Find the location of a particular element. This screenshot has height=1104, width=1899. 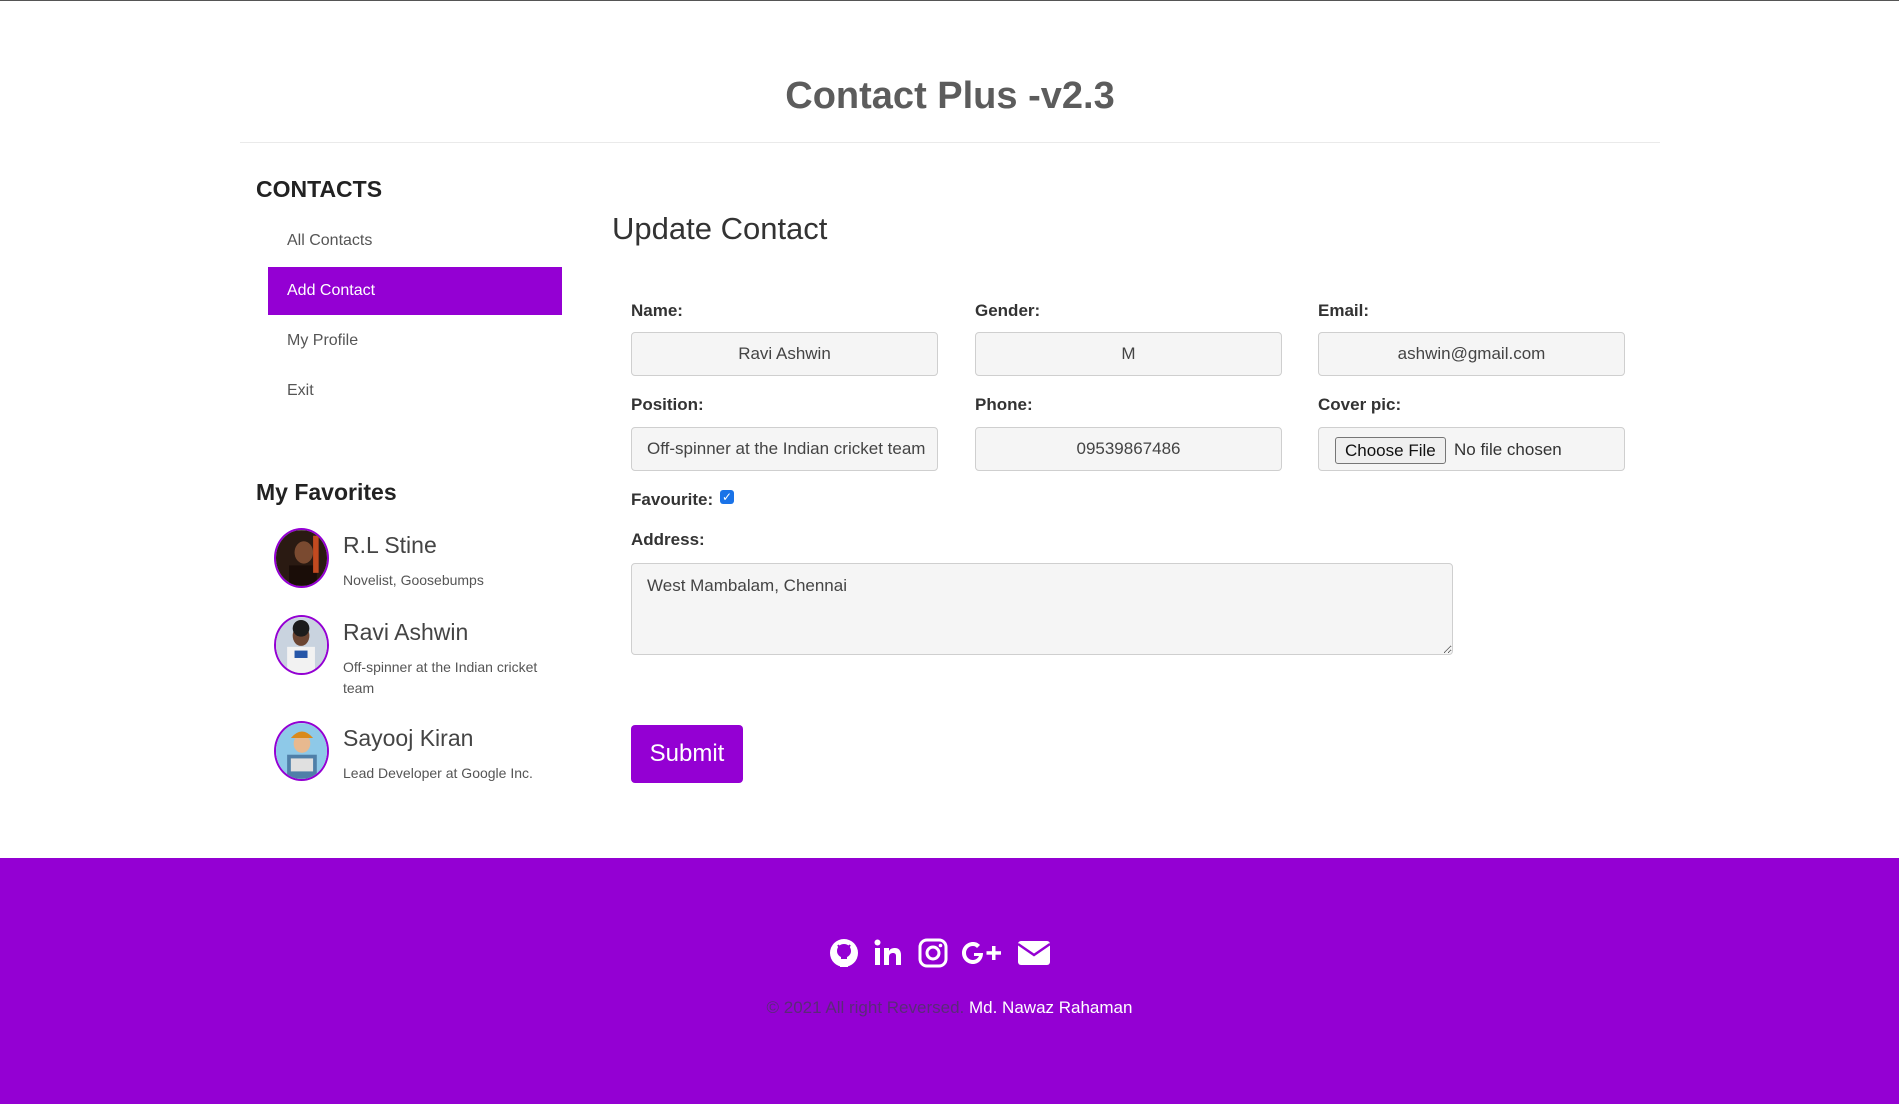

favourite-checkbox: ✓ is located at coordinates (727, 497).